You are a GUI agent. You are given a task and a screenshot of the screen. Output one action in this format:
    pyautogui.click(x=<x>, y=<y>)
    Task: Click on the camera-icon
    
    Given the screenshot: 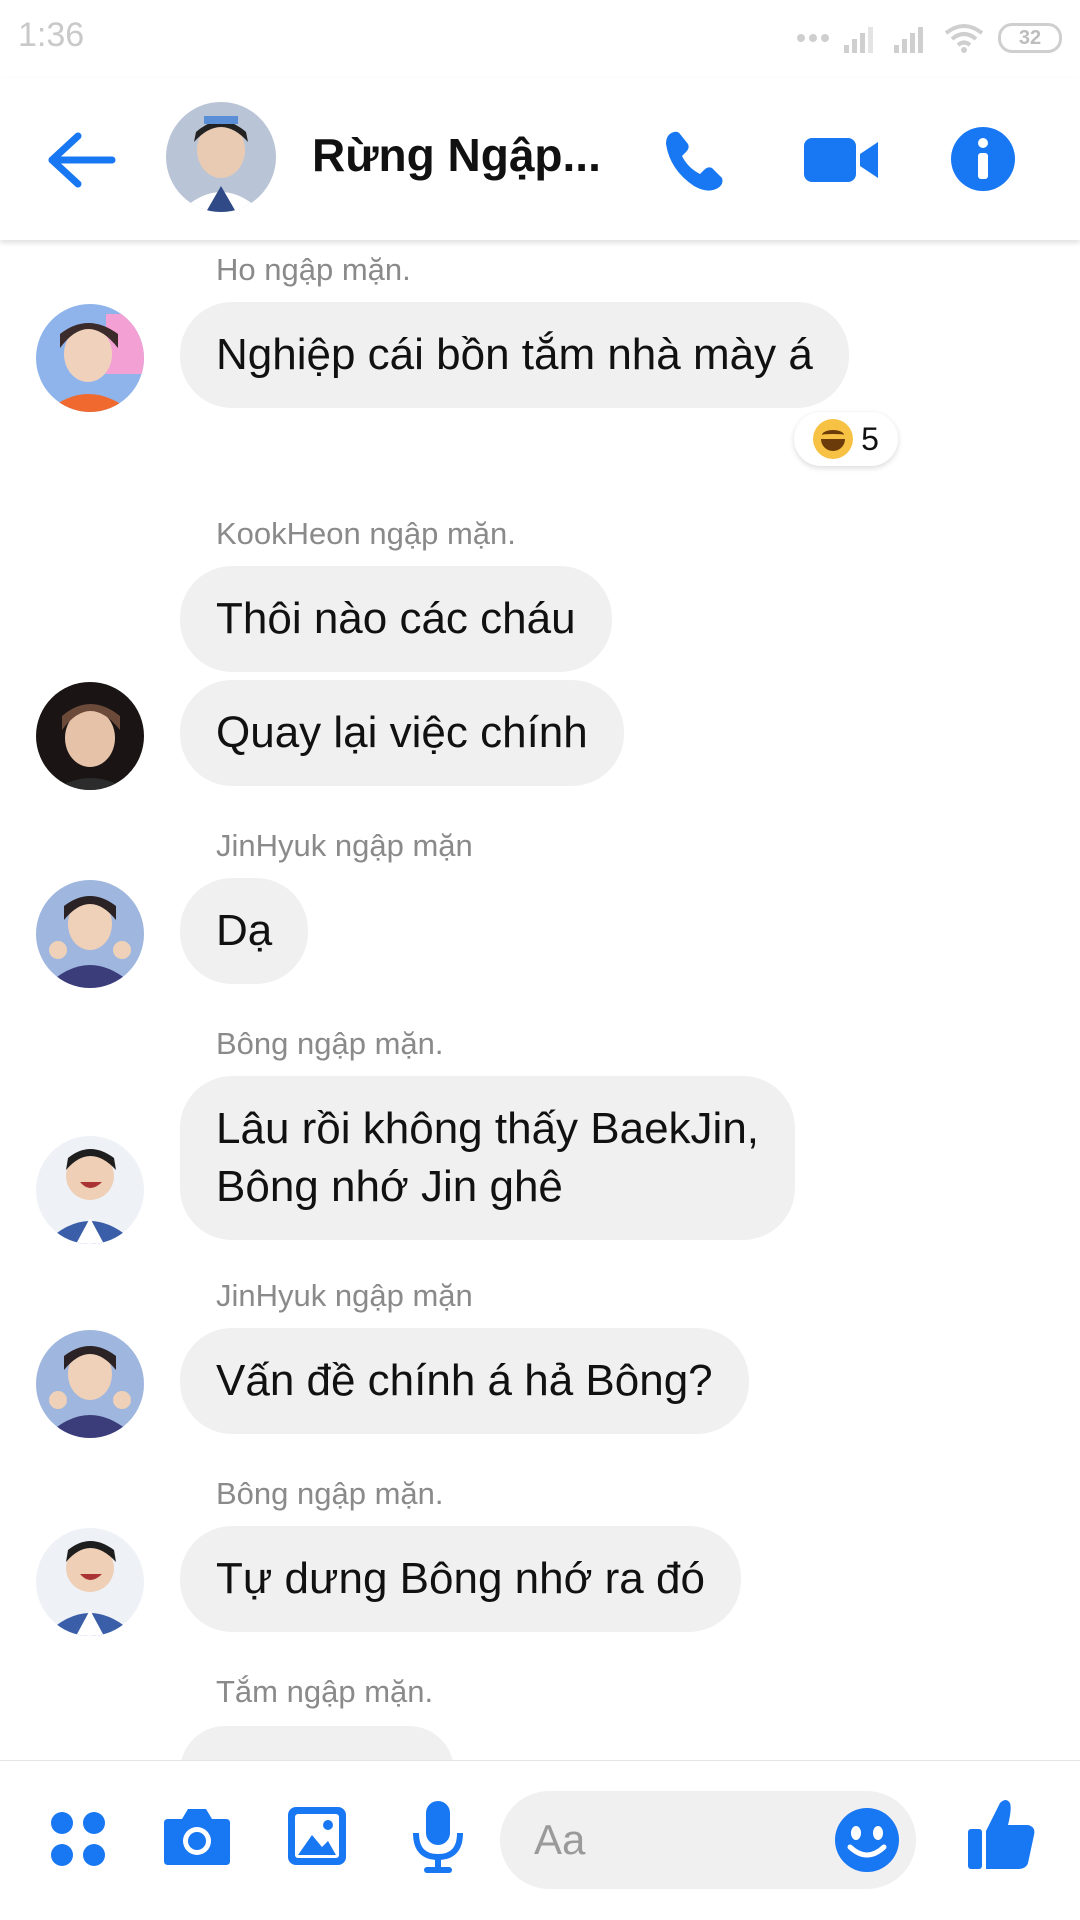 What is the action you would take?
    pyautogui.click(x=197, y=1836)
    